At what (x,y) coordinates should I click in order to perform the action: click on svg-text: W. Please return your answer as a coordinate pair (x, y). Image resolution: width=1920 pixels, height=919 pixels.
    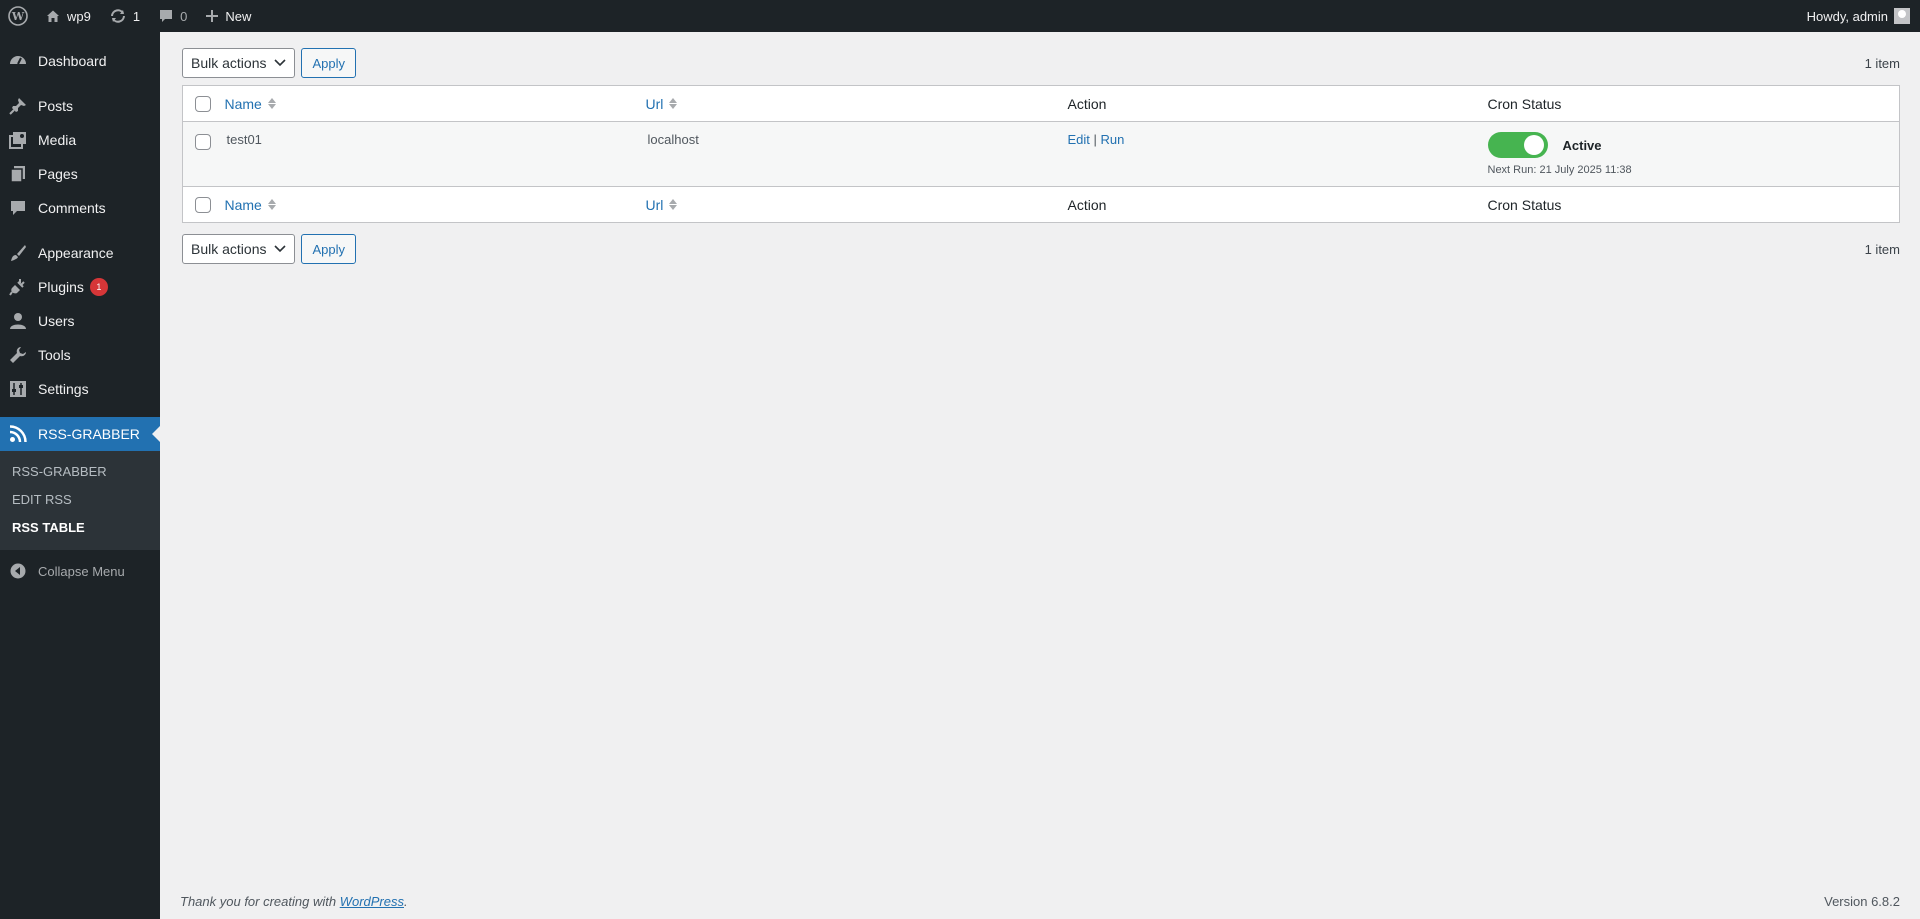
    Looking at the image, I should click on (18, 16).